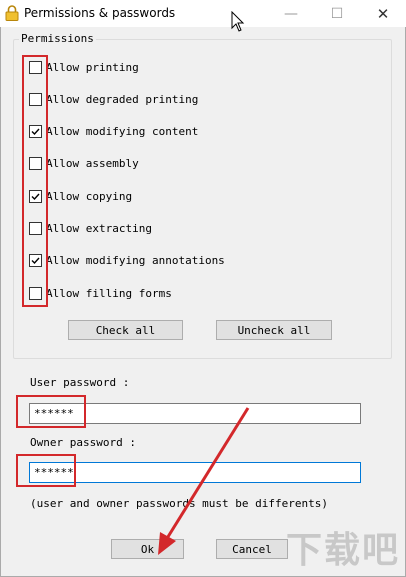 The width and height of the screenshot is (406, 577). Describe the element at coordinates (100, 13) in the screenshot. I see `window-title: Permissions & passwords` at that location.